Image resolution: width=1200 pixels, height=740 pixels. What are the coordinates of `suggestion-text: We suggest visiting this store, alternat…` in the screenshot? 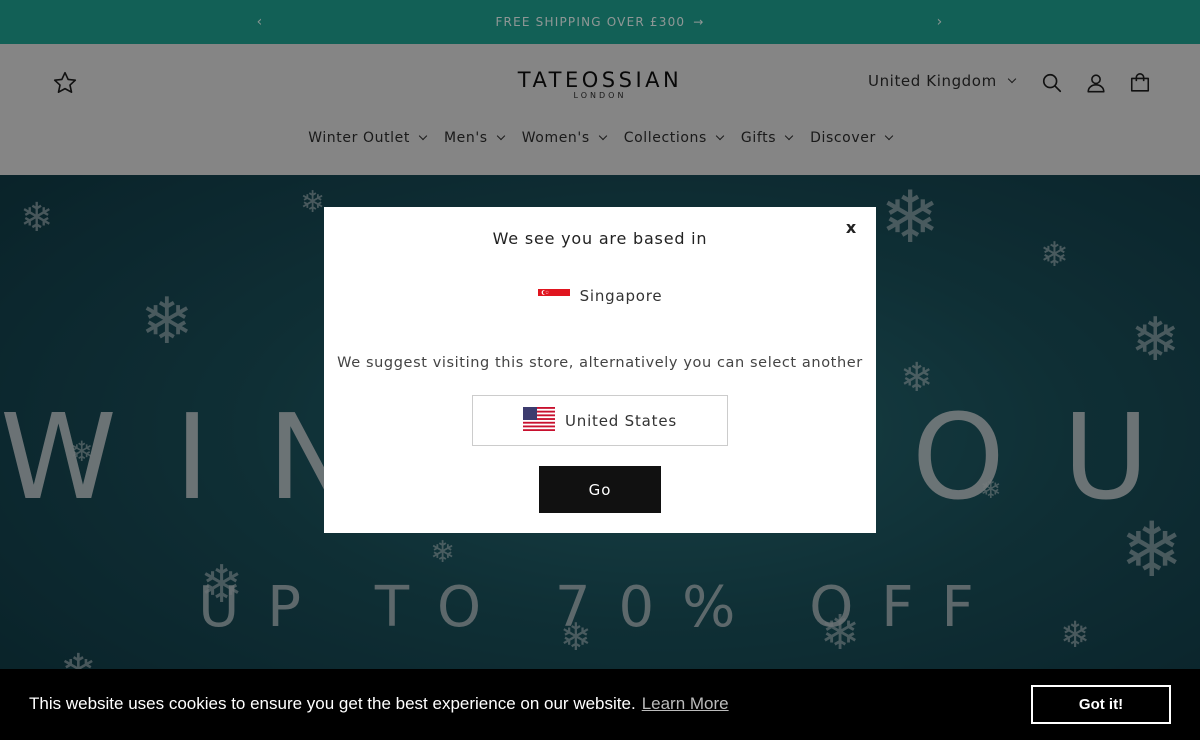 It's located at (600, 363).